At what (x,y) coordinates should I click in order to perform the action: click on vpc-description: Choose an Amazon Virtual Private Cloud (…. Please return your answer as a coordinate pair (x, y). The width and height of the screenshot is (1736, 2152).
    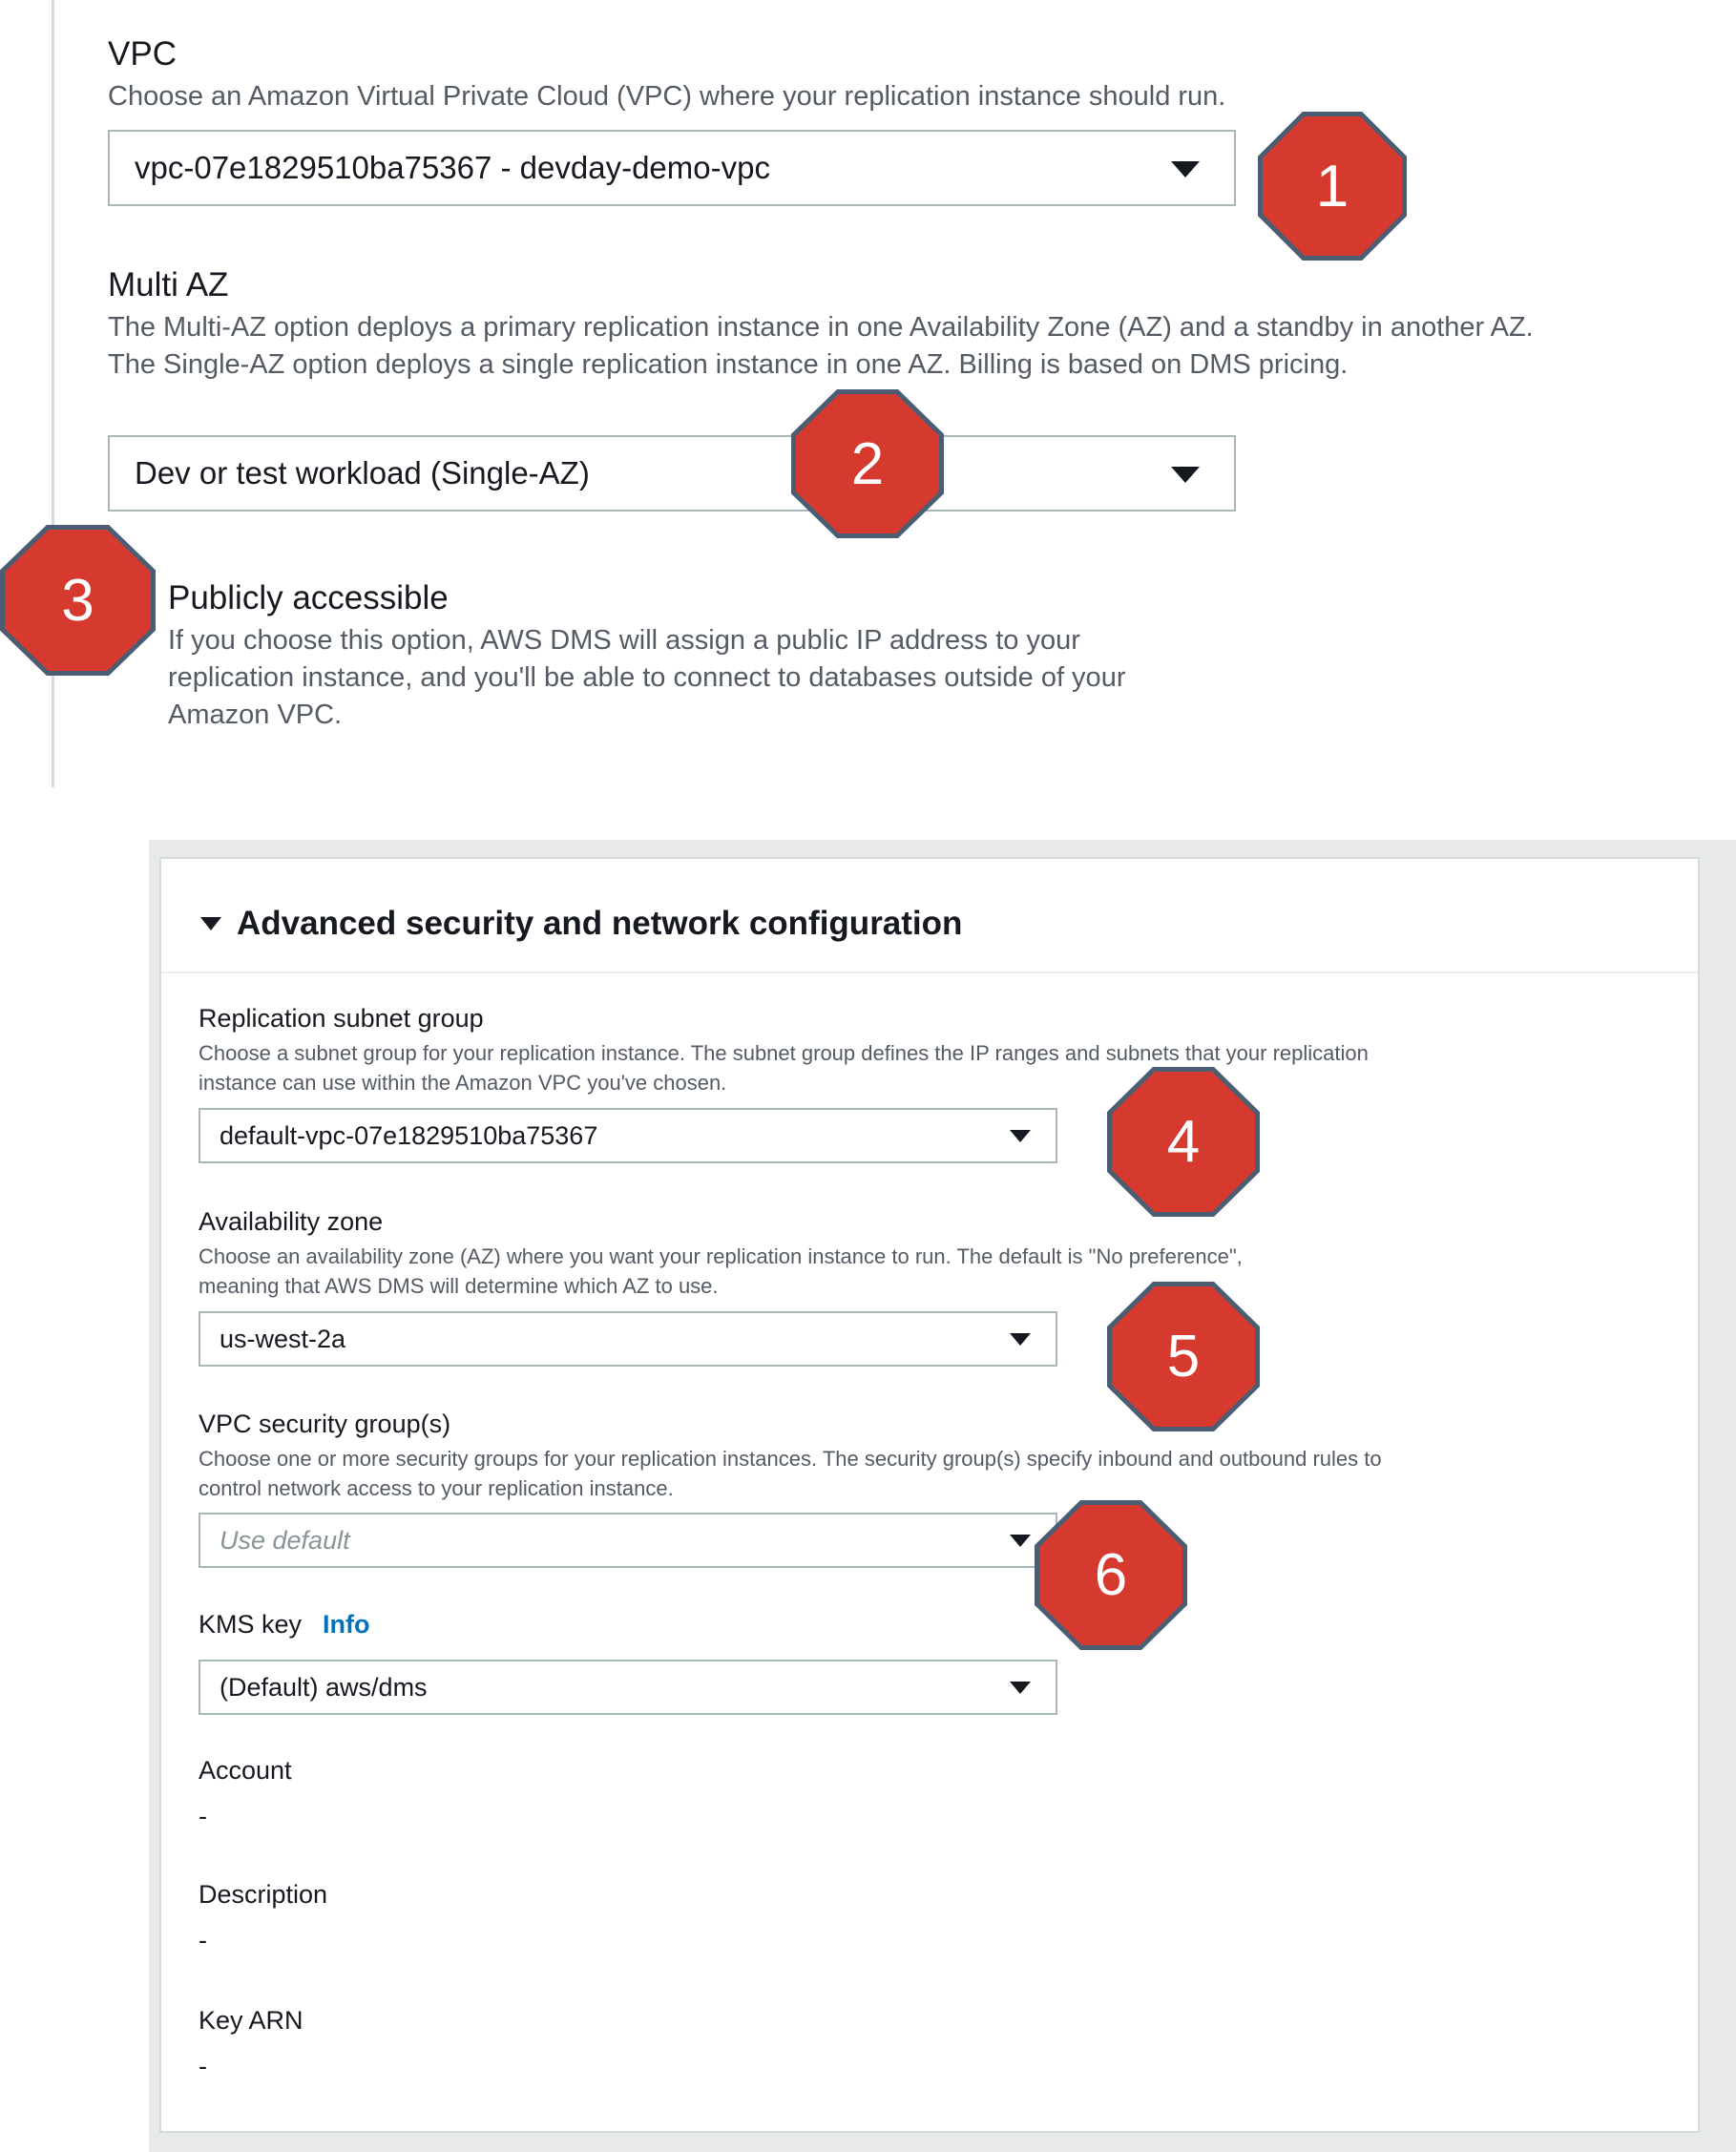
    Looking at the image, I should click on (667, 97).